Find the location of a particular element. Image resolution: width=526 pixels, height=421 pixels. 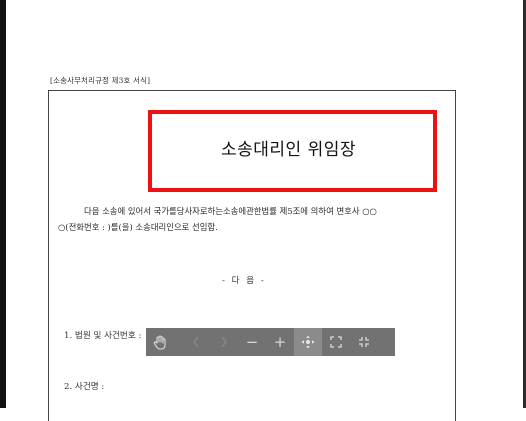

move-button is located at coordinates (308, 342).